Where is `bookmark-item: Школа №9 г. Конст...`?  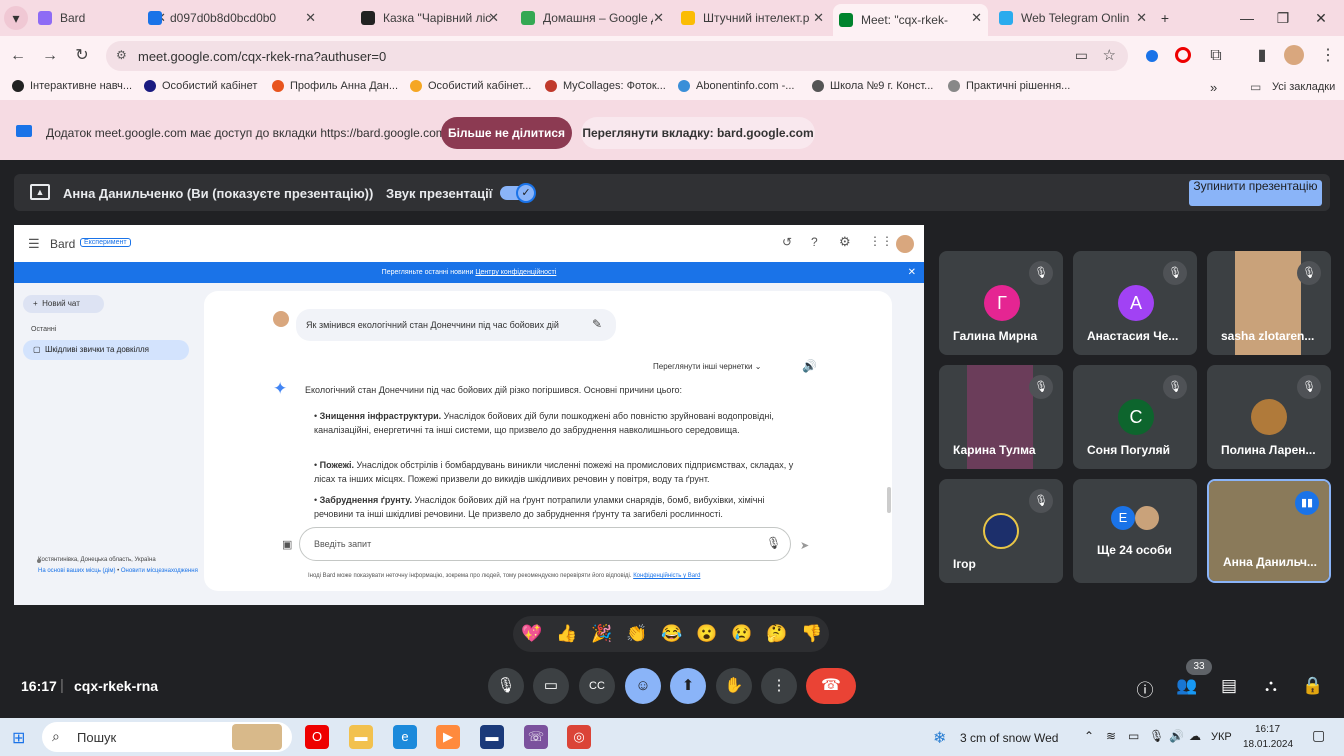 bookmark-item: Школа №9 г. Конст... is located at coordinates (872, 86).